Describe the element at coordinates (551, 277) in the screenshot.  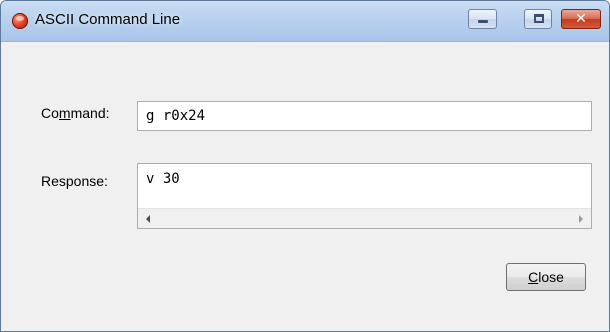
I see `close-button-label: lose` at that location.